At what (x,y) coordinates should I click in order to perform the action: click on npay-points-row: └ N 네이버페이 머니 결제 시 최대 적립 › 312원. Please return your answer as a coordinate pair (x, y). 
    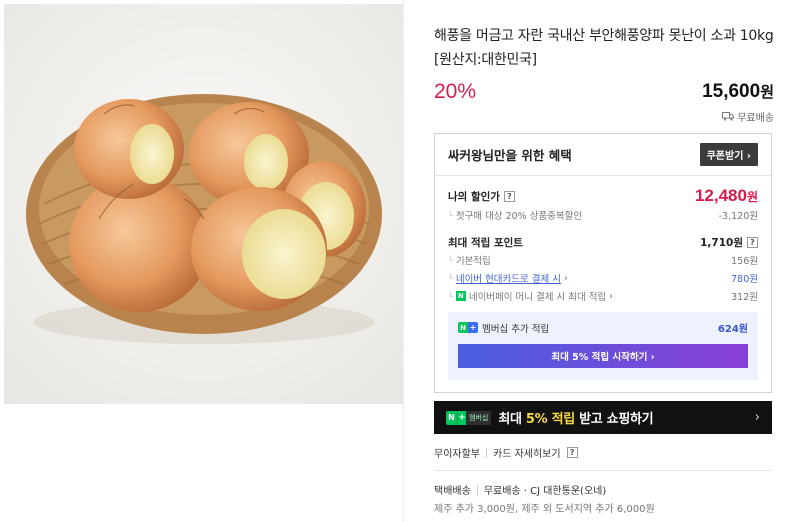
    Looking at the image, I should click on (603, 296).